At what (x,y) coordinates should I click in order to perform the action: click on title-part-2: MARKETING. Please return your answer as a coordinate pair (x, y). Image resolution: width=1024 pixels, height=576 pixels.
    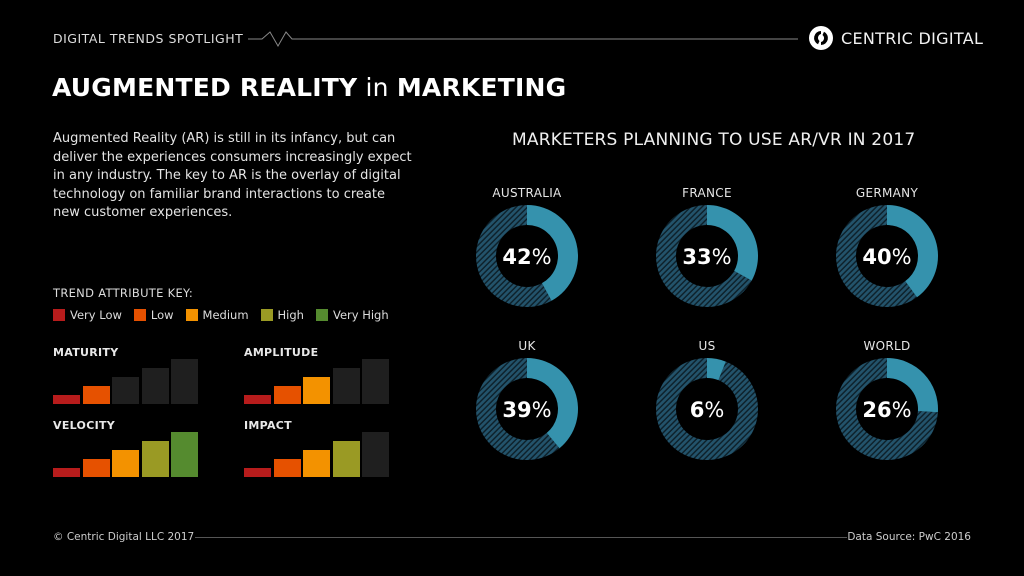
    Looking at the image, I should click on (481, 87).